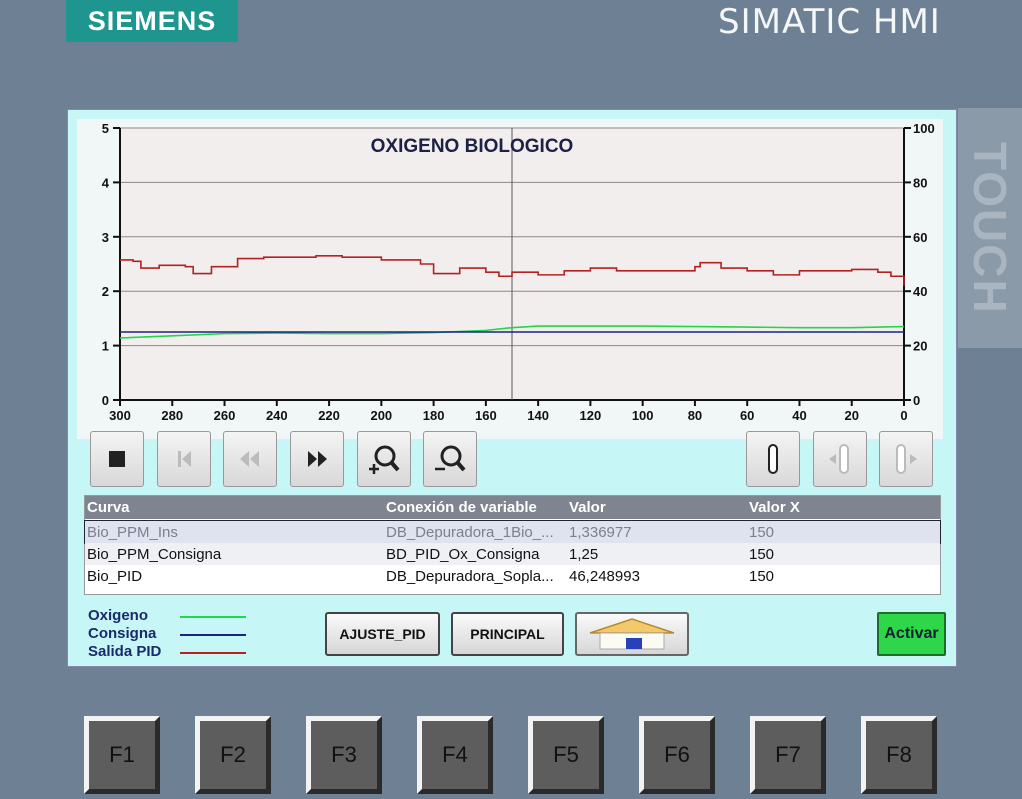  Describe the element at coordinates (916, 400) in the screenshot. I see `y-right-tick-label: 0` at that location.